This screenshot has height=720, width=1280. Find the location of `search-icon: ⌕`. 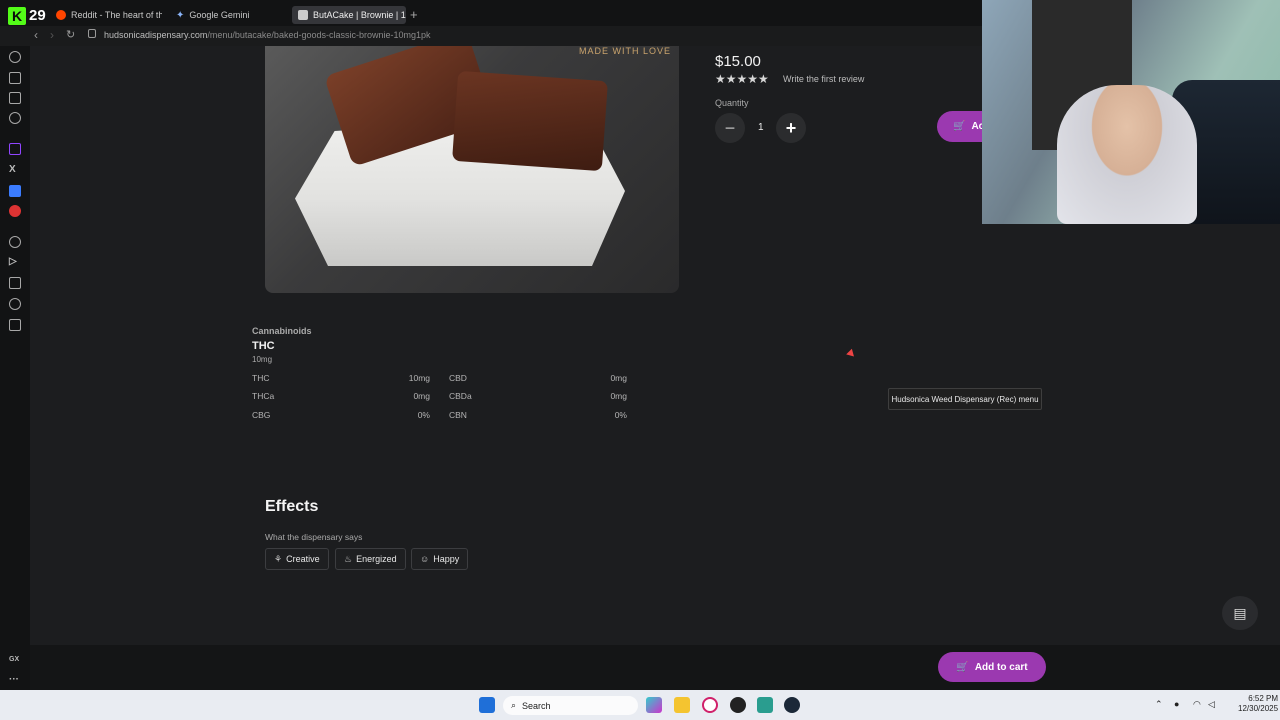

search-icon: ⌕ is located at coordinates (514, 705).